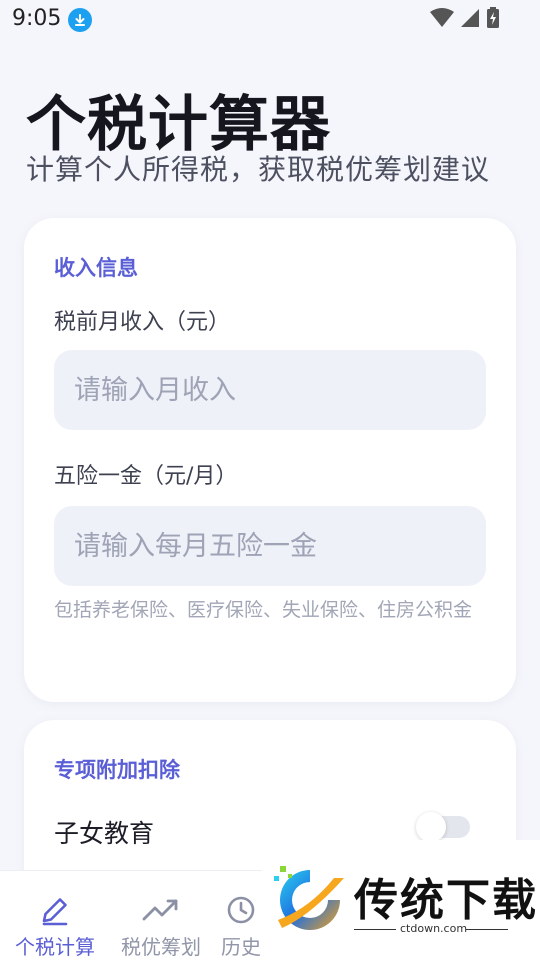  I want to click on status-time: 9:05, so click(37, 18).